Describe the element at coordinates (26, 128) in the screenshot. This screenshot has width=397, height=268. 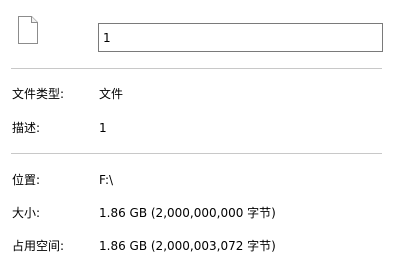
I see `description-label: 描述:` at that location.